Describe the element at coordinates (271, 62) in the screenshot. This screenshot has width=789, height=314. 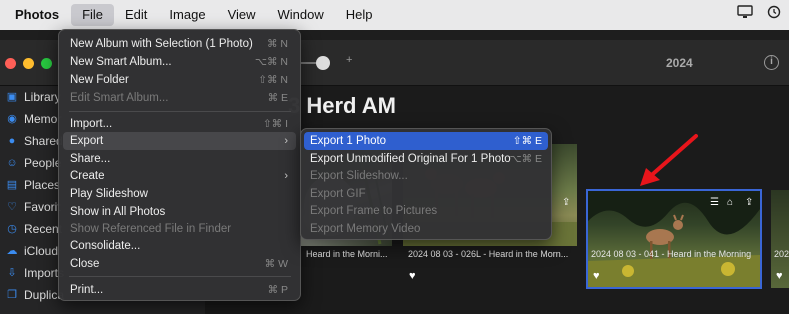
I see `menu-item-shortcut: ⌥⌘ N` at that location.